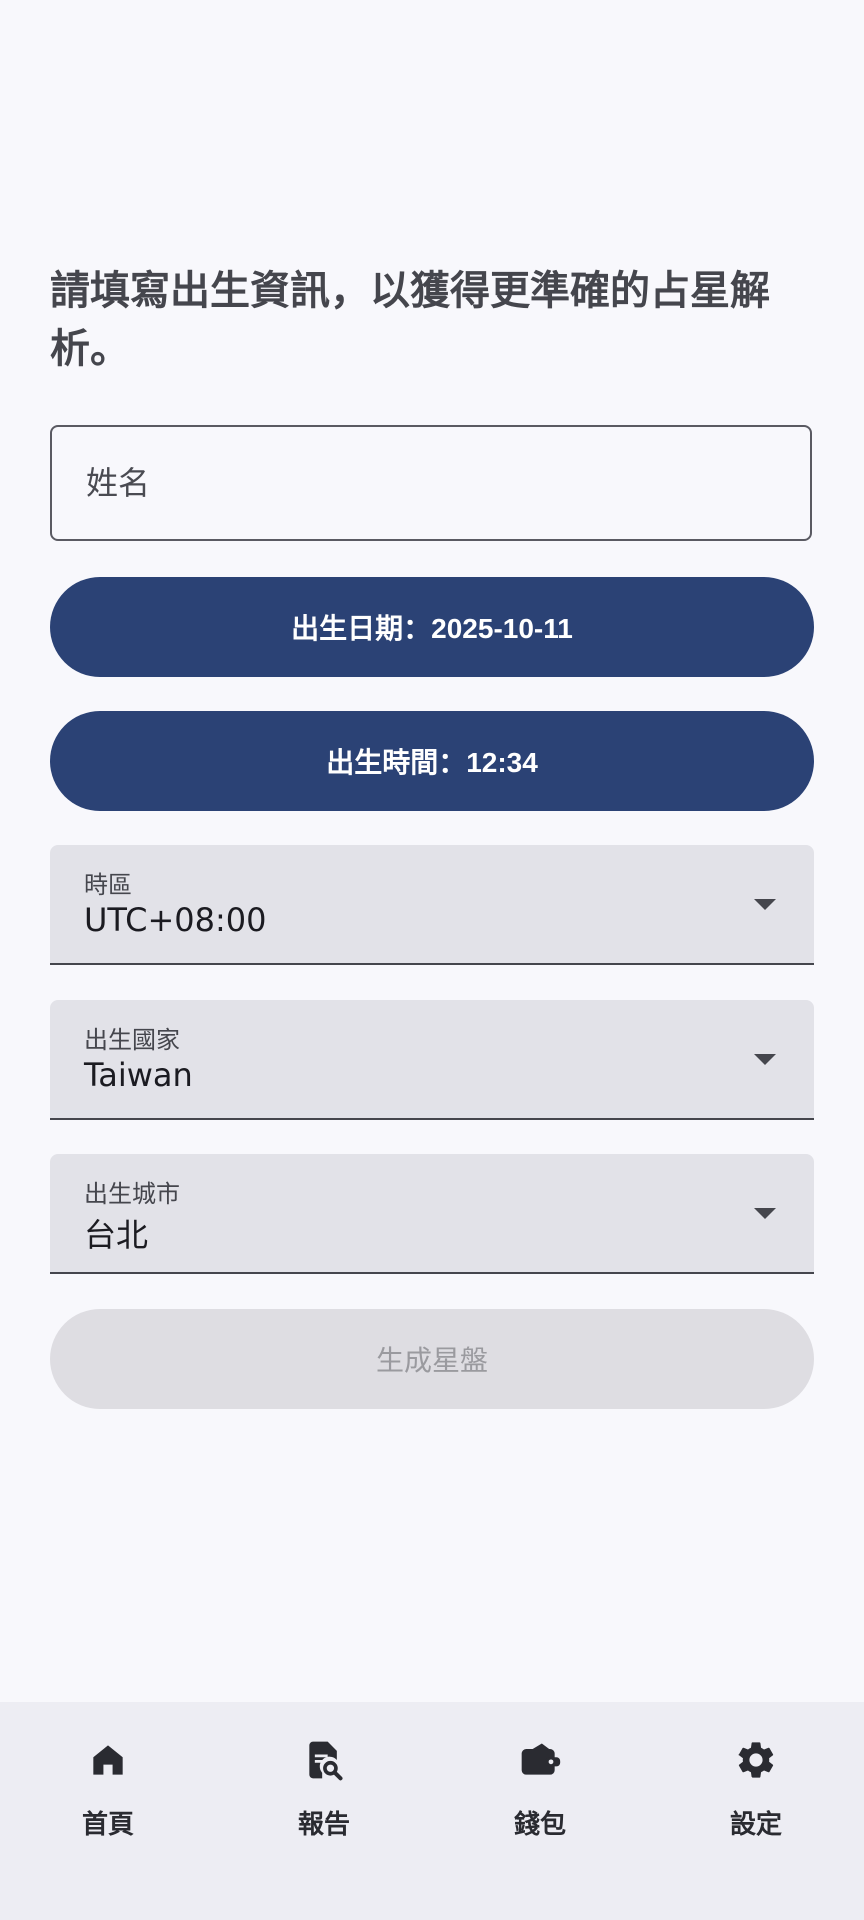 The height and width of the screenshot is (1920, 864). I want to click on city-select: 出生城市 台北, so click(432, 1214).